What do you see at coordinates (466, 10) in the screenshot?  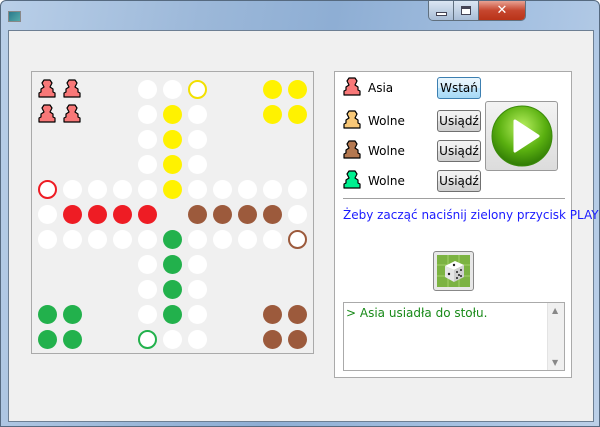 I see `maximize-button` at bounding box center [466, 10].